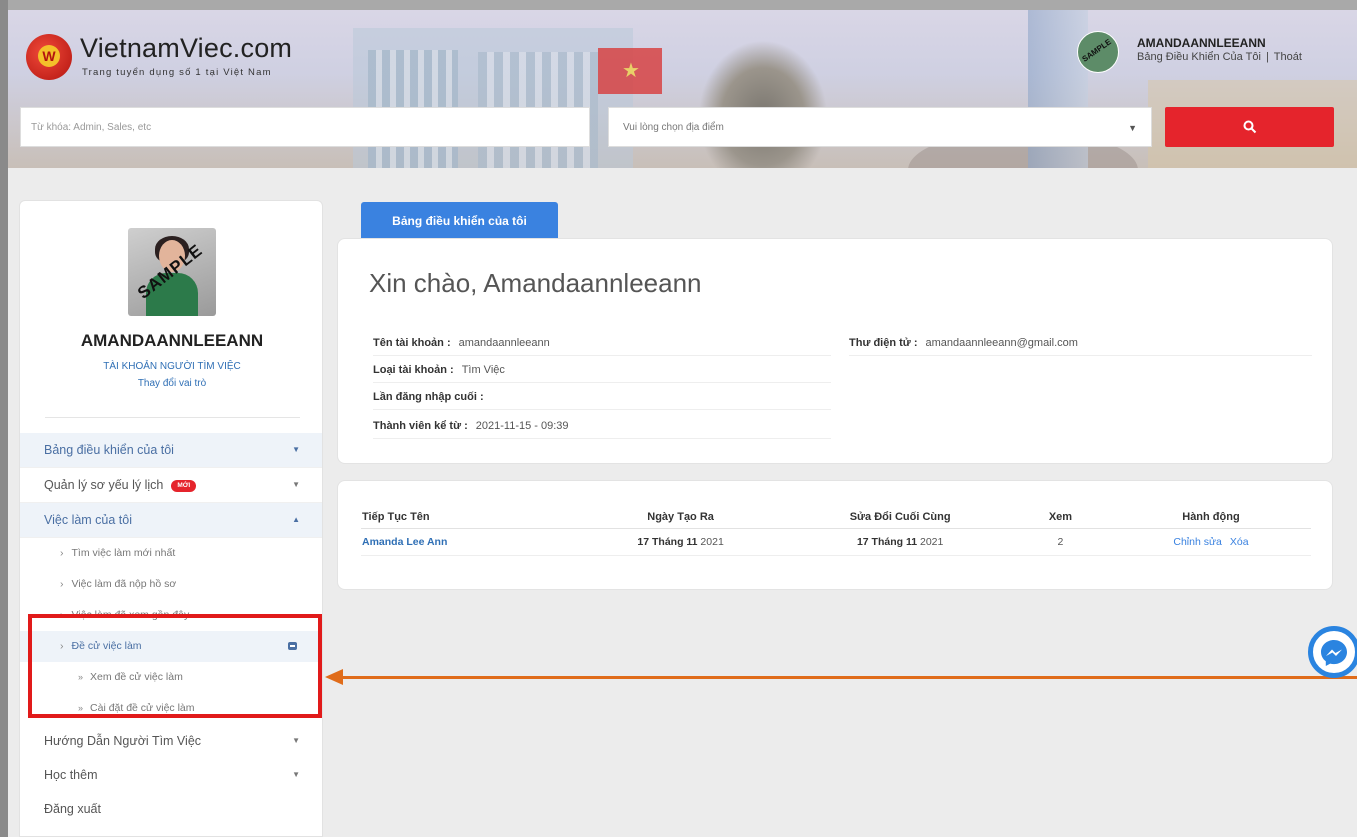  What do you see at coordinates (123, 553) in the screenshot?
I see `sidebar-subitem-label: Tìm việc làm mới nhất` at bounding box center [123, 553].